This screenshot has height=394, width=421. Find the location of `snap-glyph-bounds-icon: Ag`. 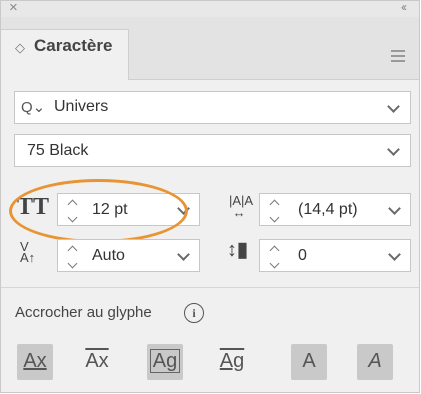

snap-glyph-bounds-icon: Ag is located at coordinates (165, 361).